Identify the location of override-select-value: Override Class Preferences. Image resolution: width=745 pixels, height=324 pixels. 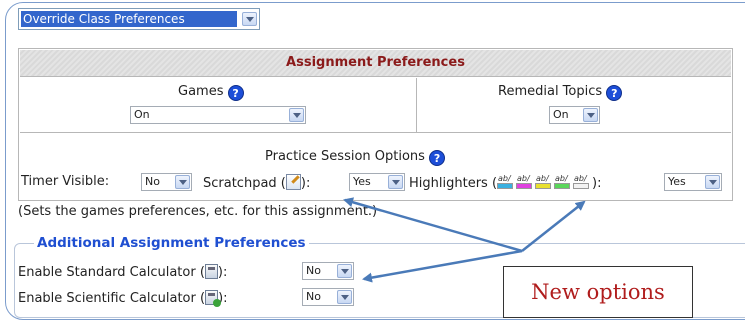
(129, 19).